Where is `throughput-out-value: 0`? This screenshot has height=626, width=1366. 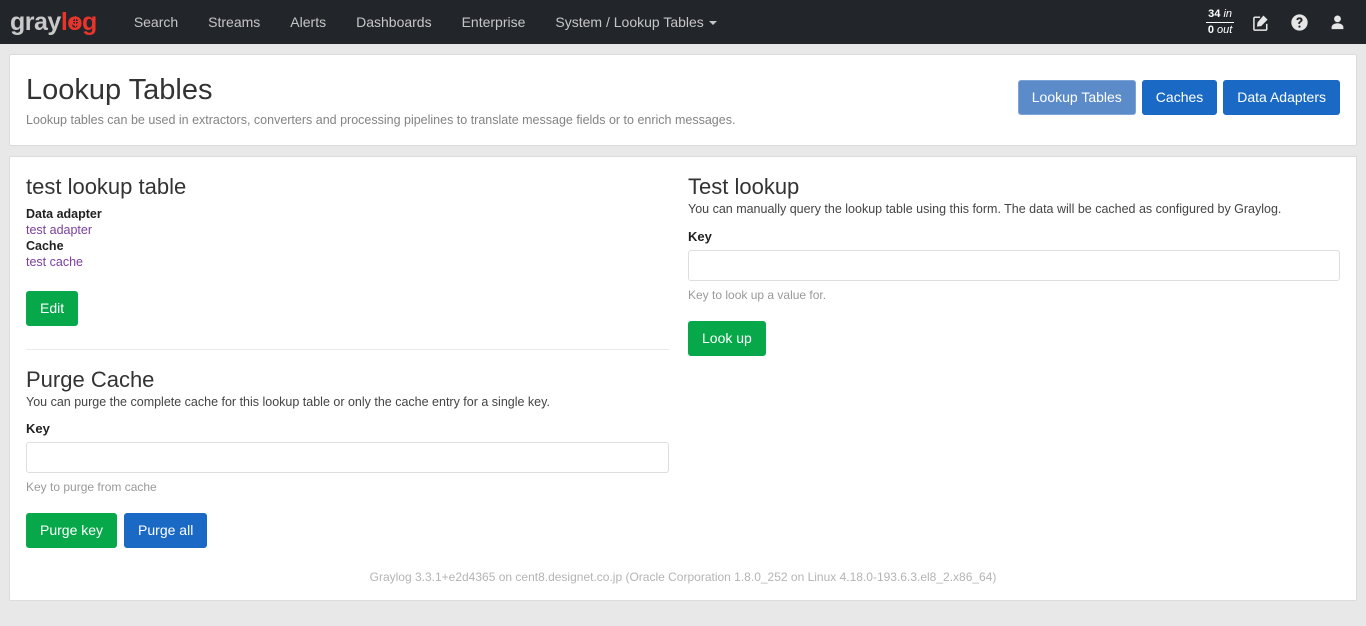 throughput-out-value: 0 is located at coordinates (1210, 30).